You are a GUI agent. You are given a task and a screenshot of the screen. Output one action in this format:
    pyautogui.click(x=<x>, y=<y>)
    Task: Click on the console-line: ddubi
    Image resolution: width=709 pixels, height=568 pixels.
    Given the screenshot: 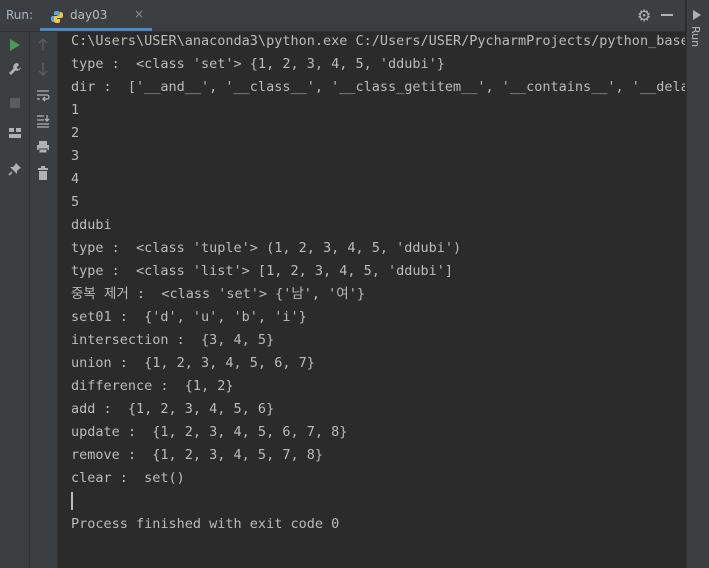 What is the action you would take?
    pyautogui.click(x=91, y=225)
    